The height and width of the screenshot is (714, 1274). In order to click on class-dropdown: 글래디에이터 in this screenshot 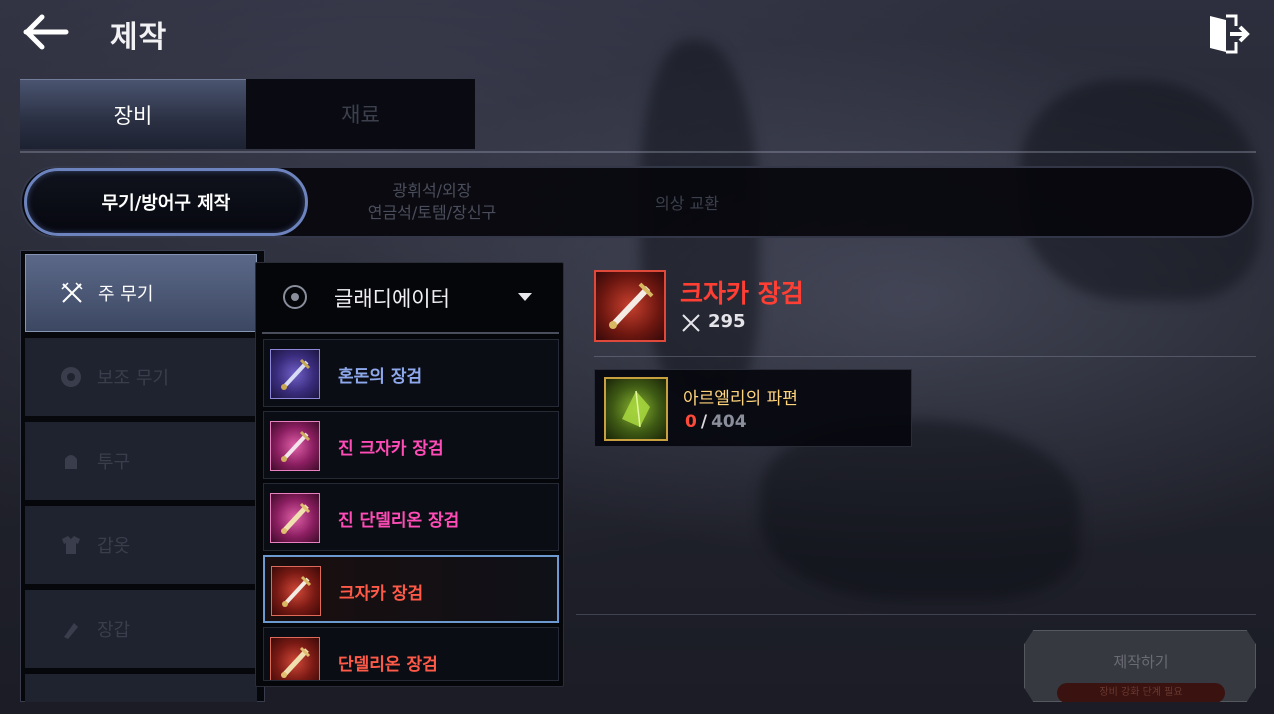, I will do `click(409, 297)`.